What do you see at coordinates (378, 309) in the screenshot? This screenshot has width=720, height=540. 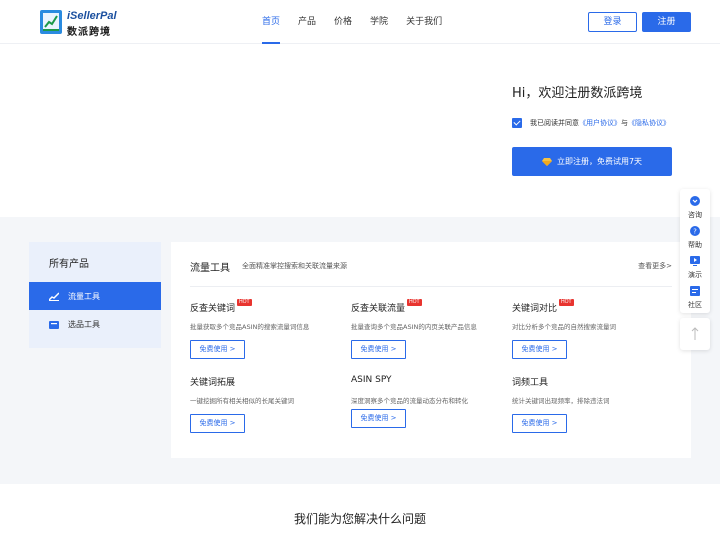 I see `tool-name-text: 反查关联流量` at bounding box center [378, 309].